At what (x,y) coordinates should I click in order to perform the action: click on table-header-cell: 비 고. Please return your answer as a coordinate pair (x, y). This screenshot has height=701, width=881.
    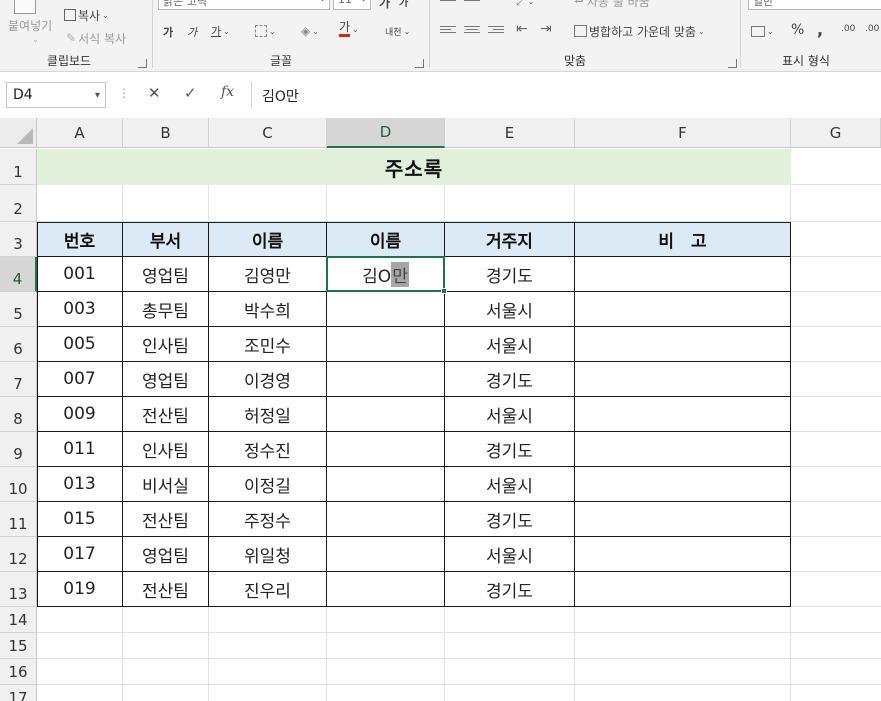
    Looking at the image, I should click on (683, 239).